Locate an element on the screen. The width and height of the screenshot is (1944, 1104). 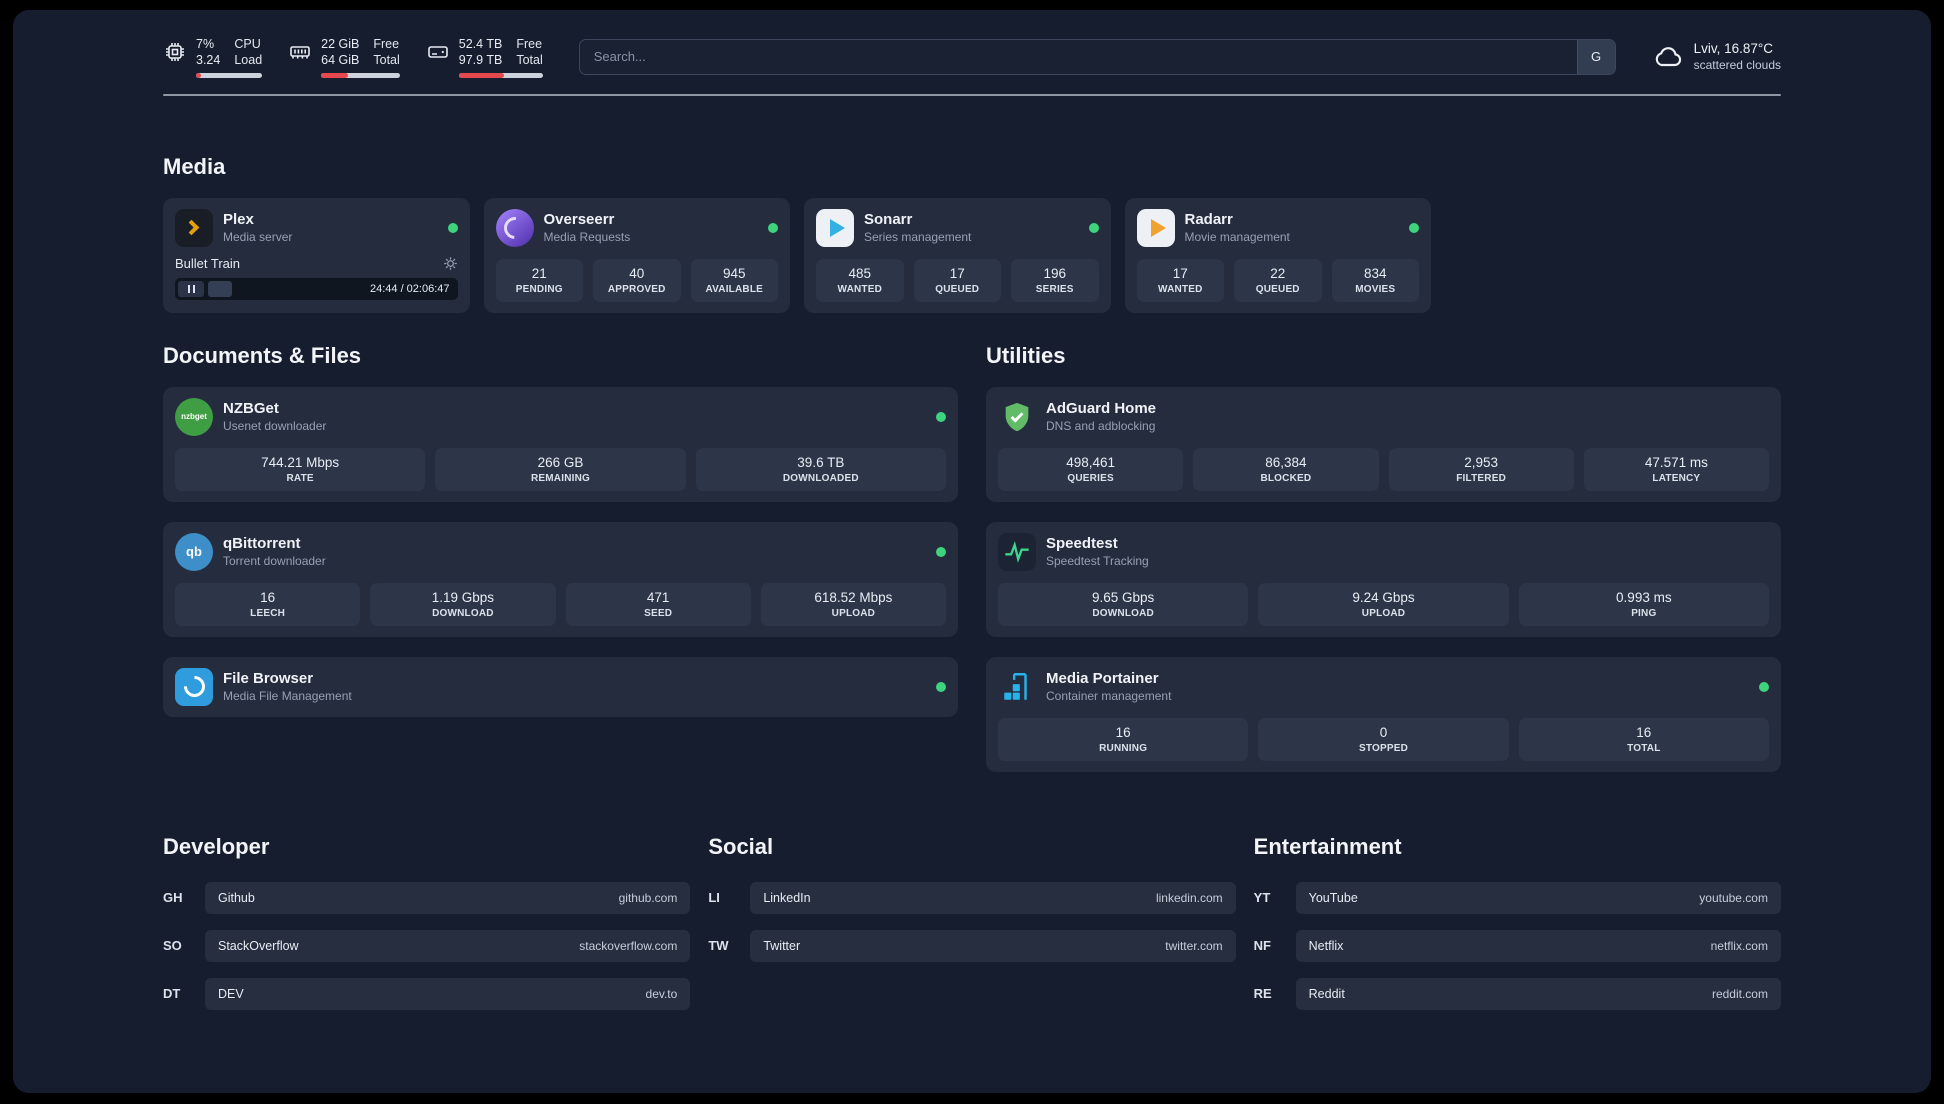
filebrowser-icon is located at coordinates (194, 686).